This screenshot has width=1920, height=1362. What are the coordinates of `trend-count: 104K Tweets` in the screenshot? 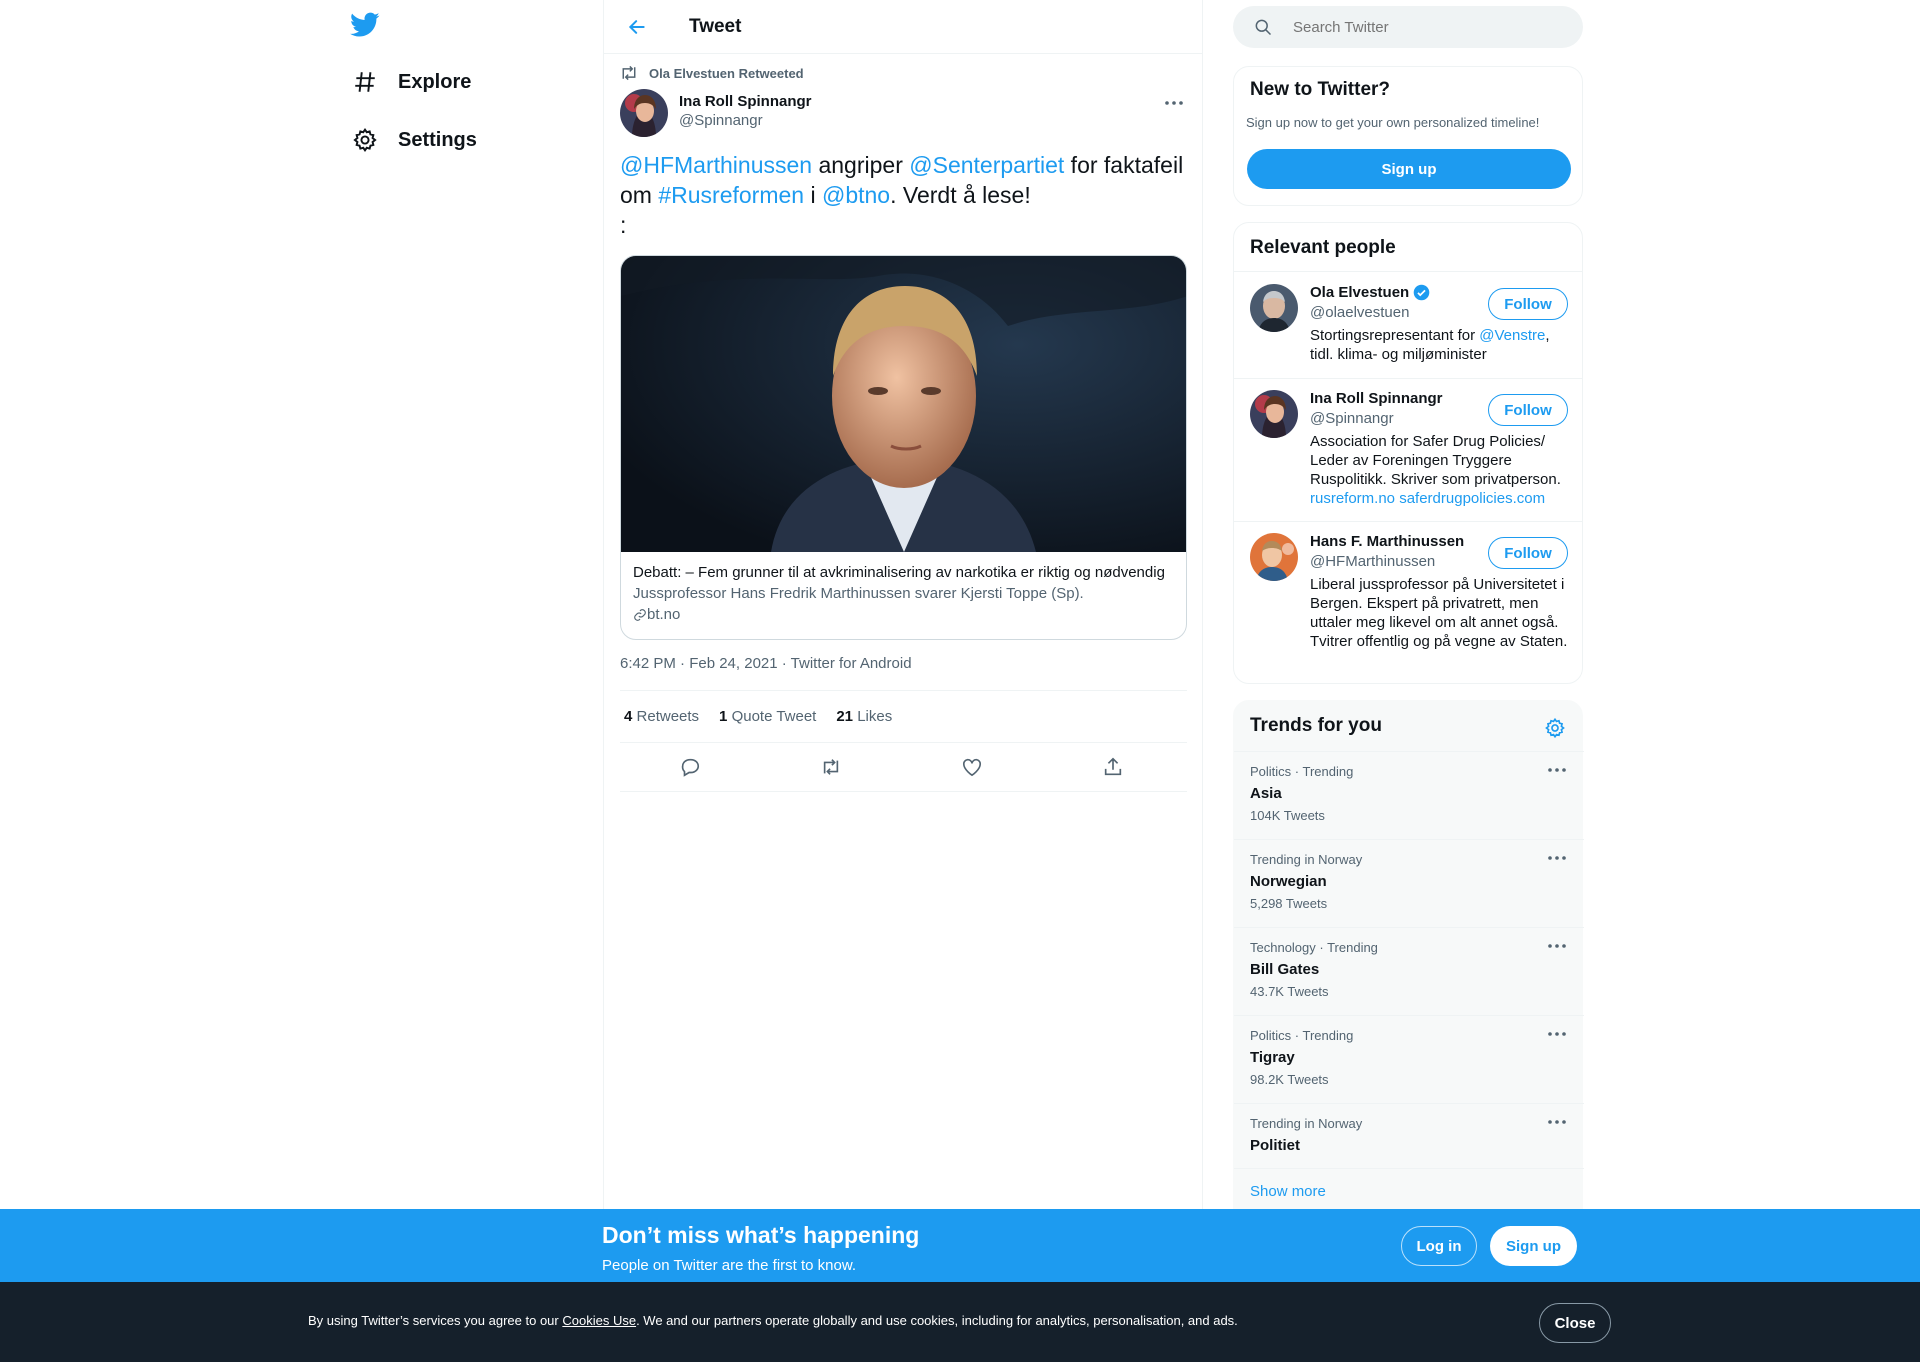 It's located at (1287, 815).